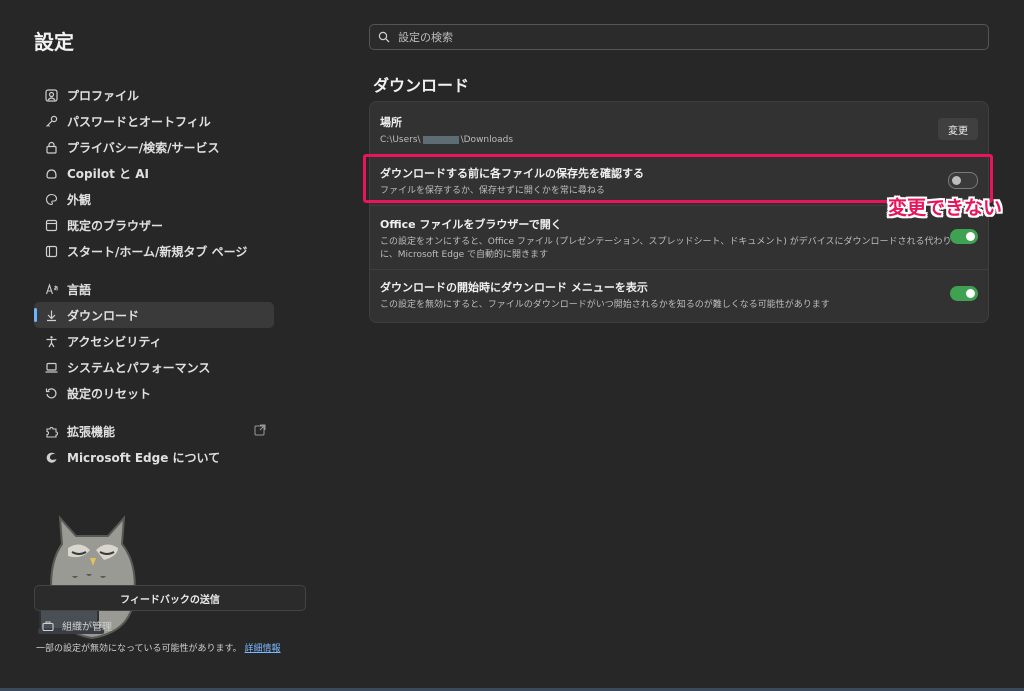 Image resolution: width=1024 pixels, height=691 pixels. What do you see at coordinates (51, 199) in the screenshot?
I see `palette-icon` at bounding box center [51, 199].